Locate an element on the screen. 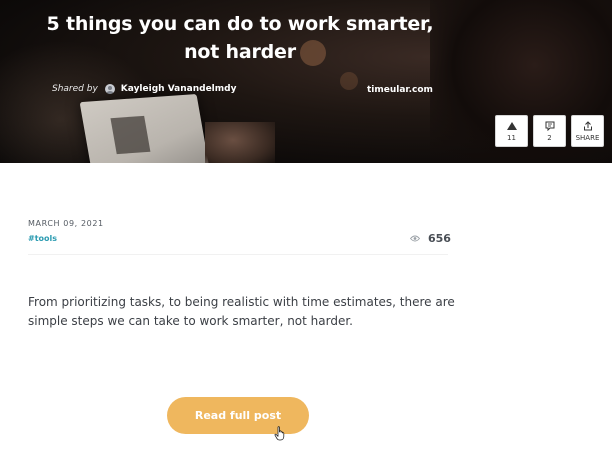 The height and width of the screenshot is (451, 612). share-icon is located at coordinates (588, 125).